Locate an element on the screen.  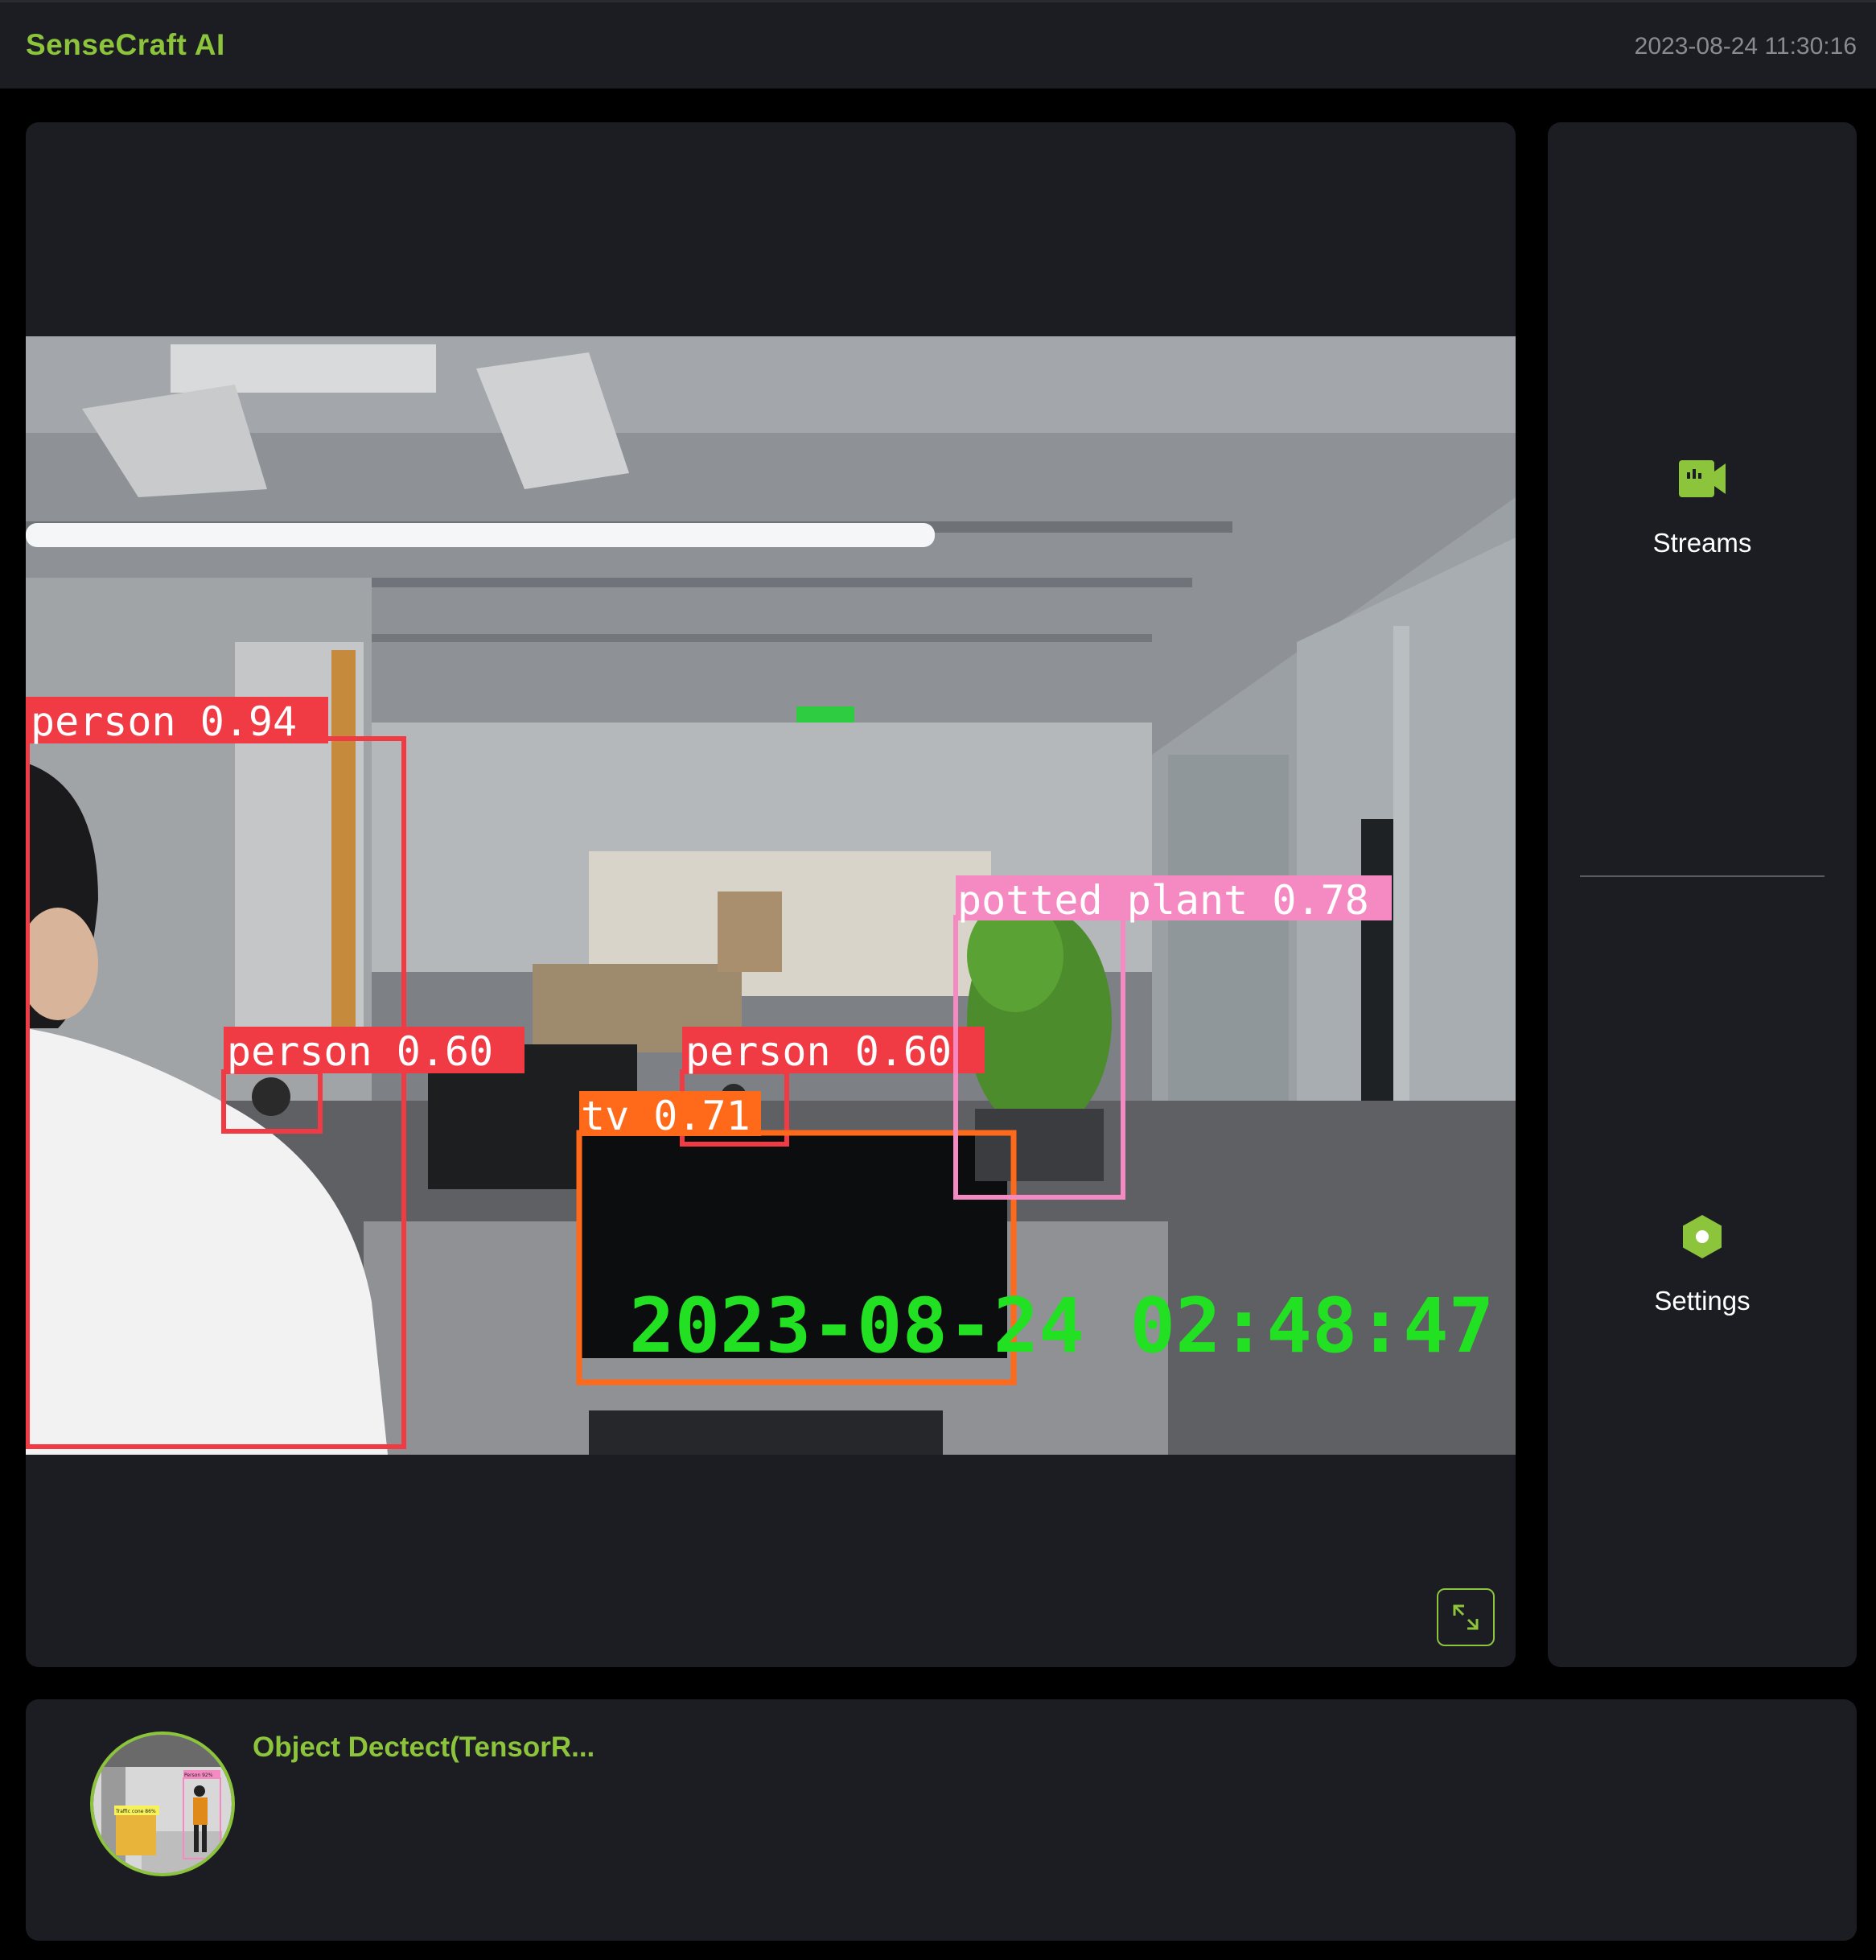
fullscreen-button is located at coordinates (1466, 1617).